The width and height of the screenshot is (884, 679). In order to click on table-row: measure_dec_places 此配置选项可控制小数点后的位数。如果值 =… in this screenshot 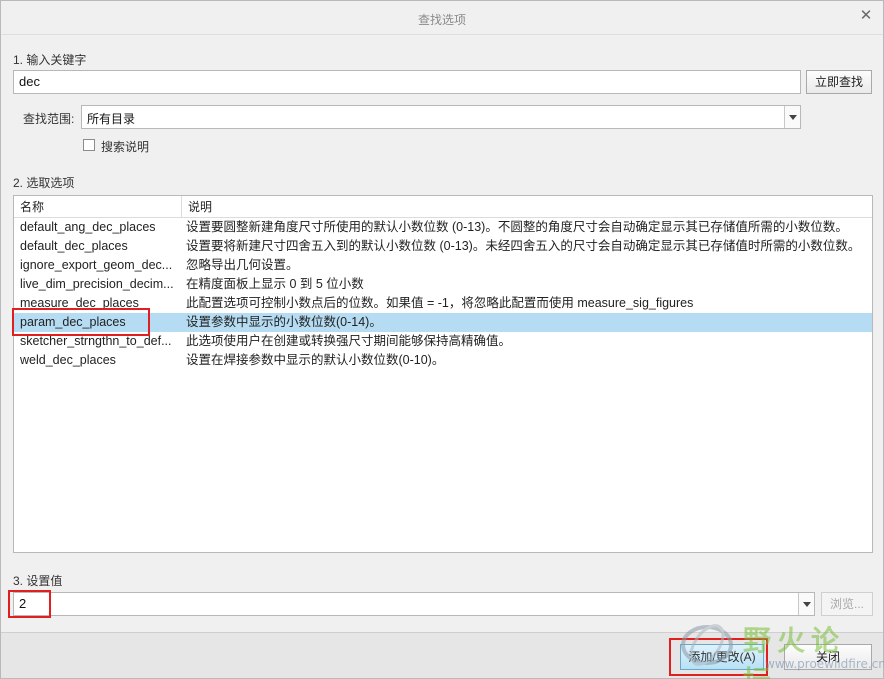, I will do `click(443, 303)`.